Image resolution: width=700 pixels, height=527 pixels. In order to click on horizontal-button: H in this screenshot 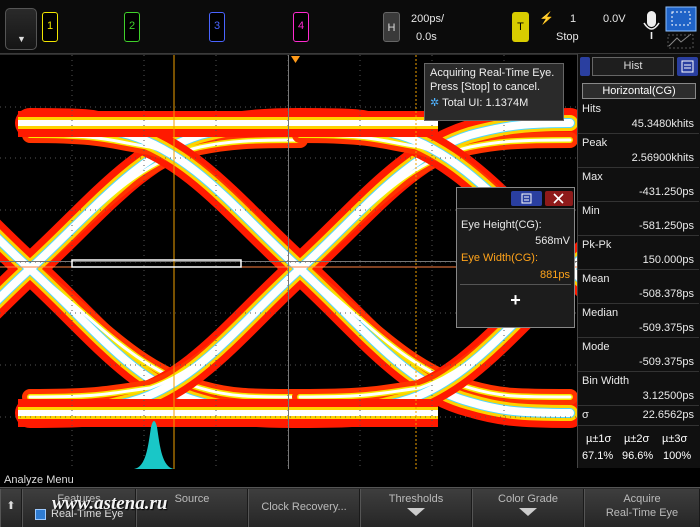, I will do `click(391, 27)`.